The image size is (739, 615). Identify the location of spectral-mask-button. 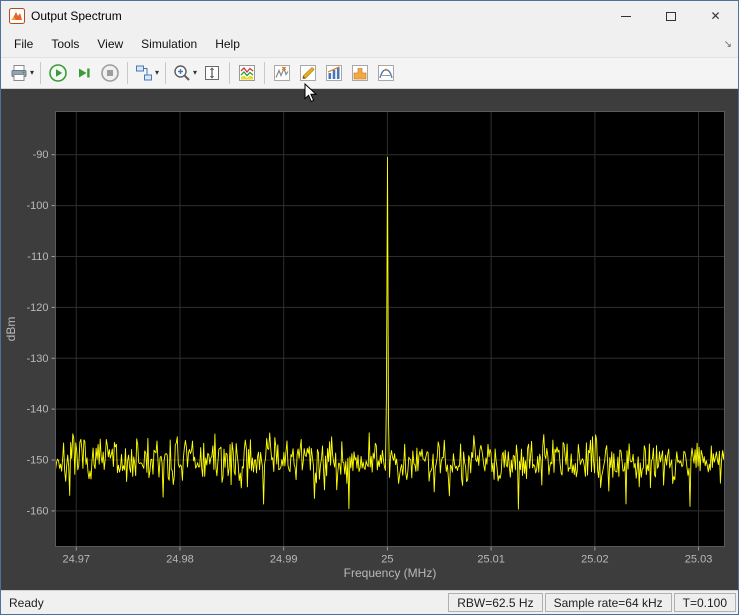
(360, 73).